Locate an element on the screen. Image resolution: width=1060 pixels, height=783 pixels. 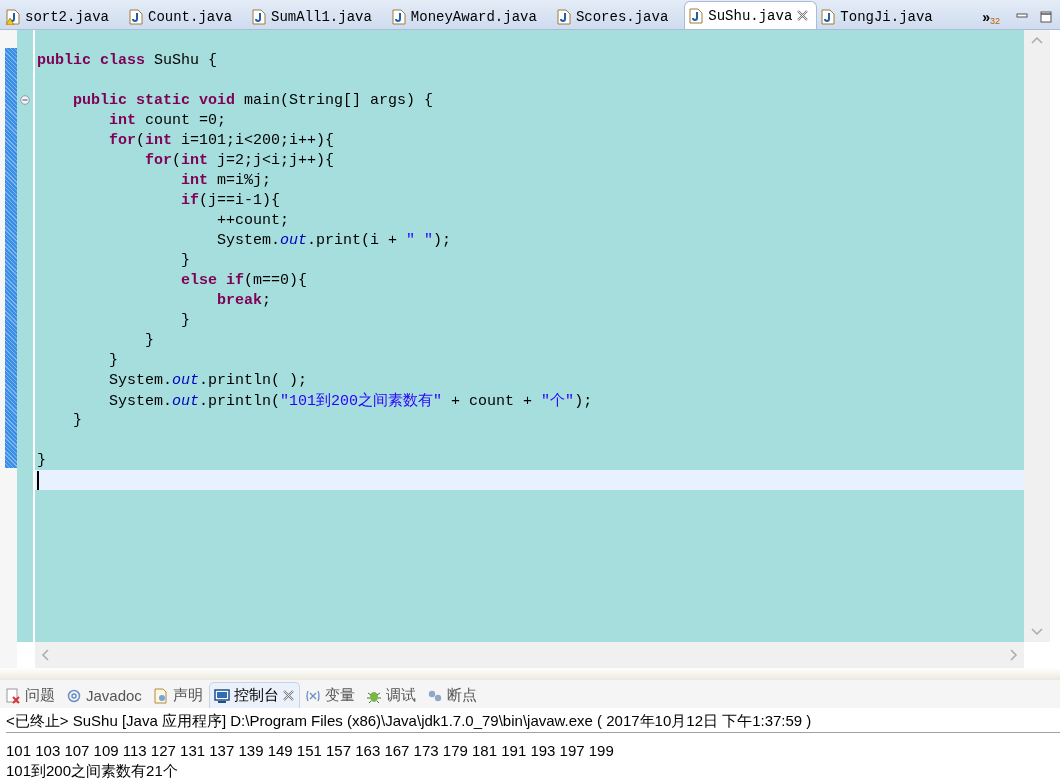
view-tab: Javadoc is located at coordinates (104, 695).